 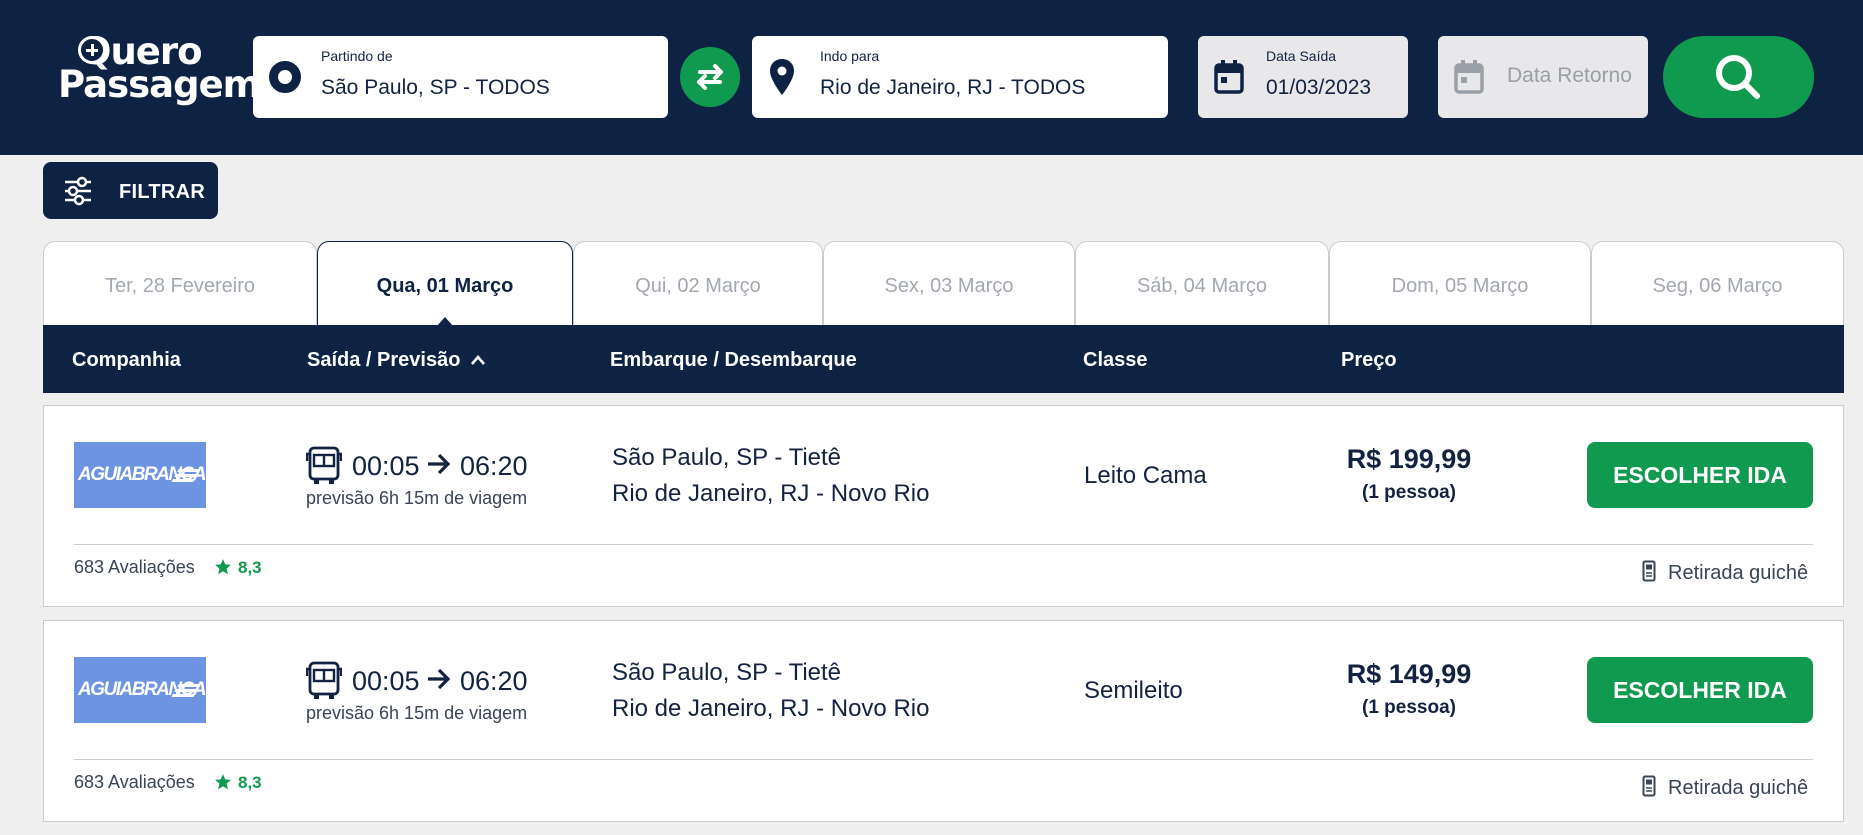 I want to click on col-departure-label: Saída / Previsão, so click(x=384, y=360).